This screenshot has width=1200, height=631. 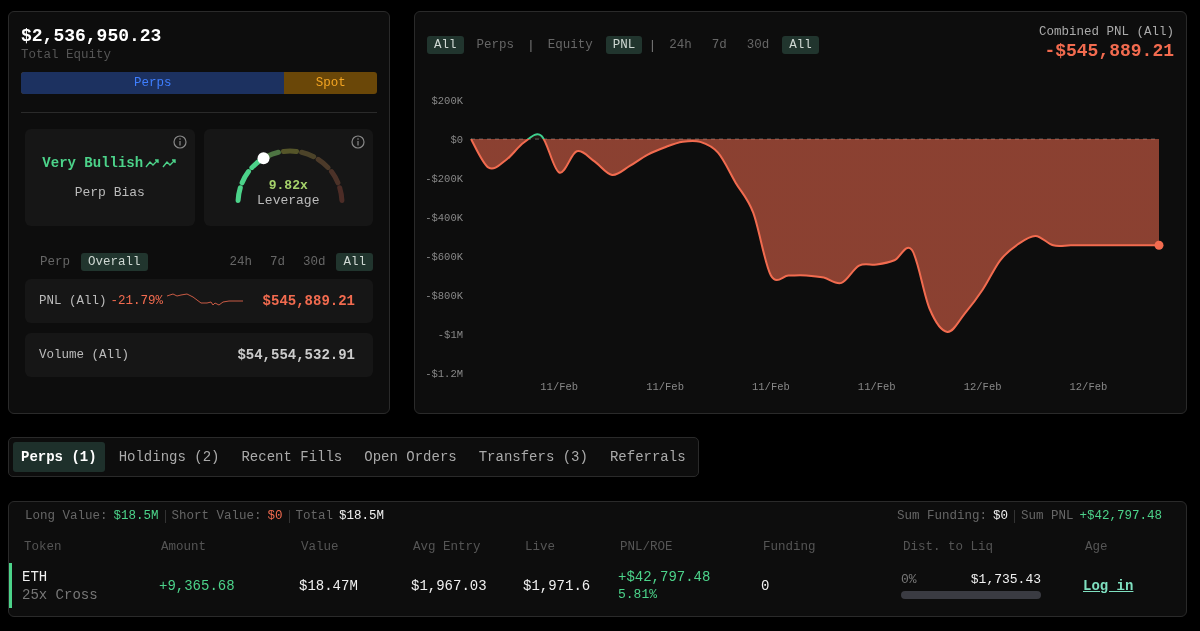 I want to click on combined-pnl-value: -$545,889.21, so click(x=1108, y=51).